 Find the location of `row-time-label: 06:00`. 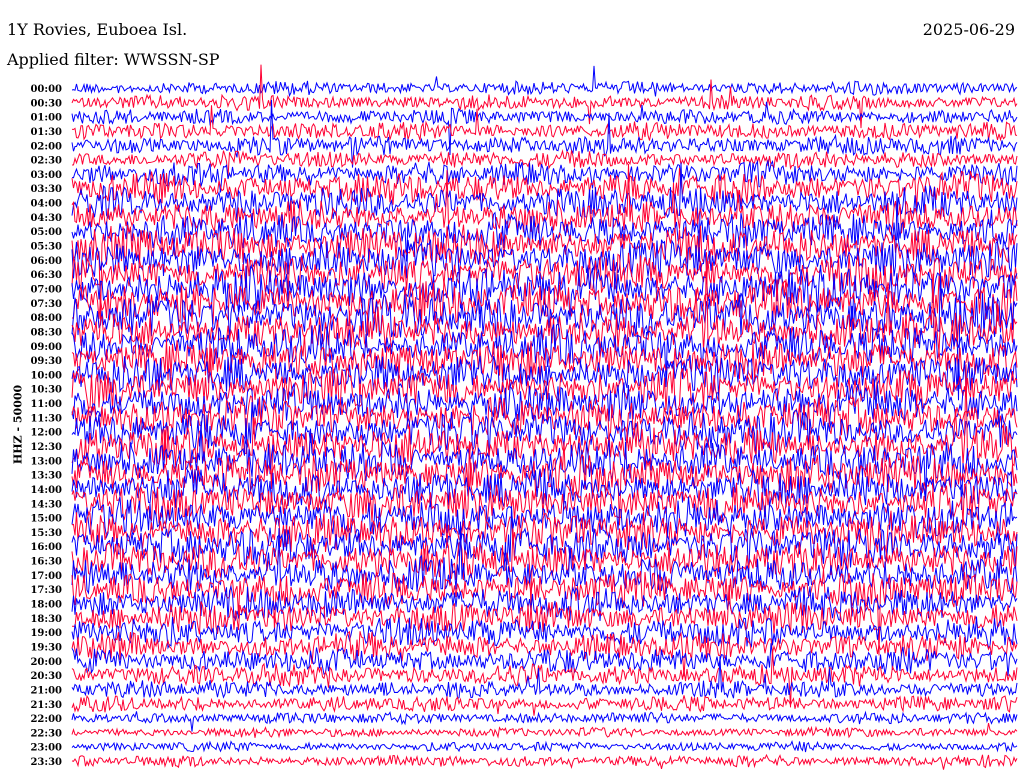

row-time-label: 06:00 is located at coordinates (46, 261).